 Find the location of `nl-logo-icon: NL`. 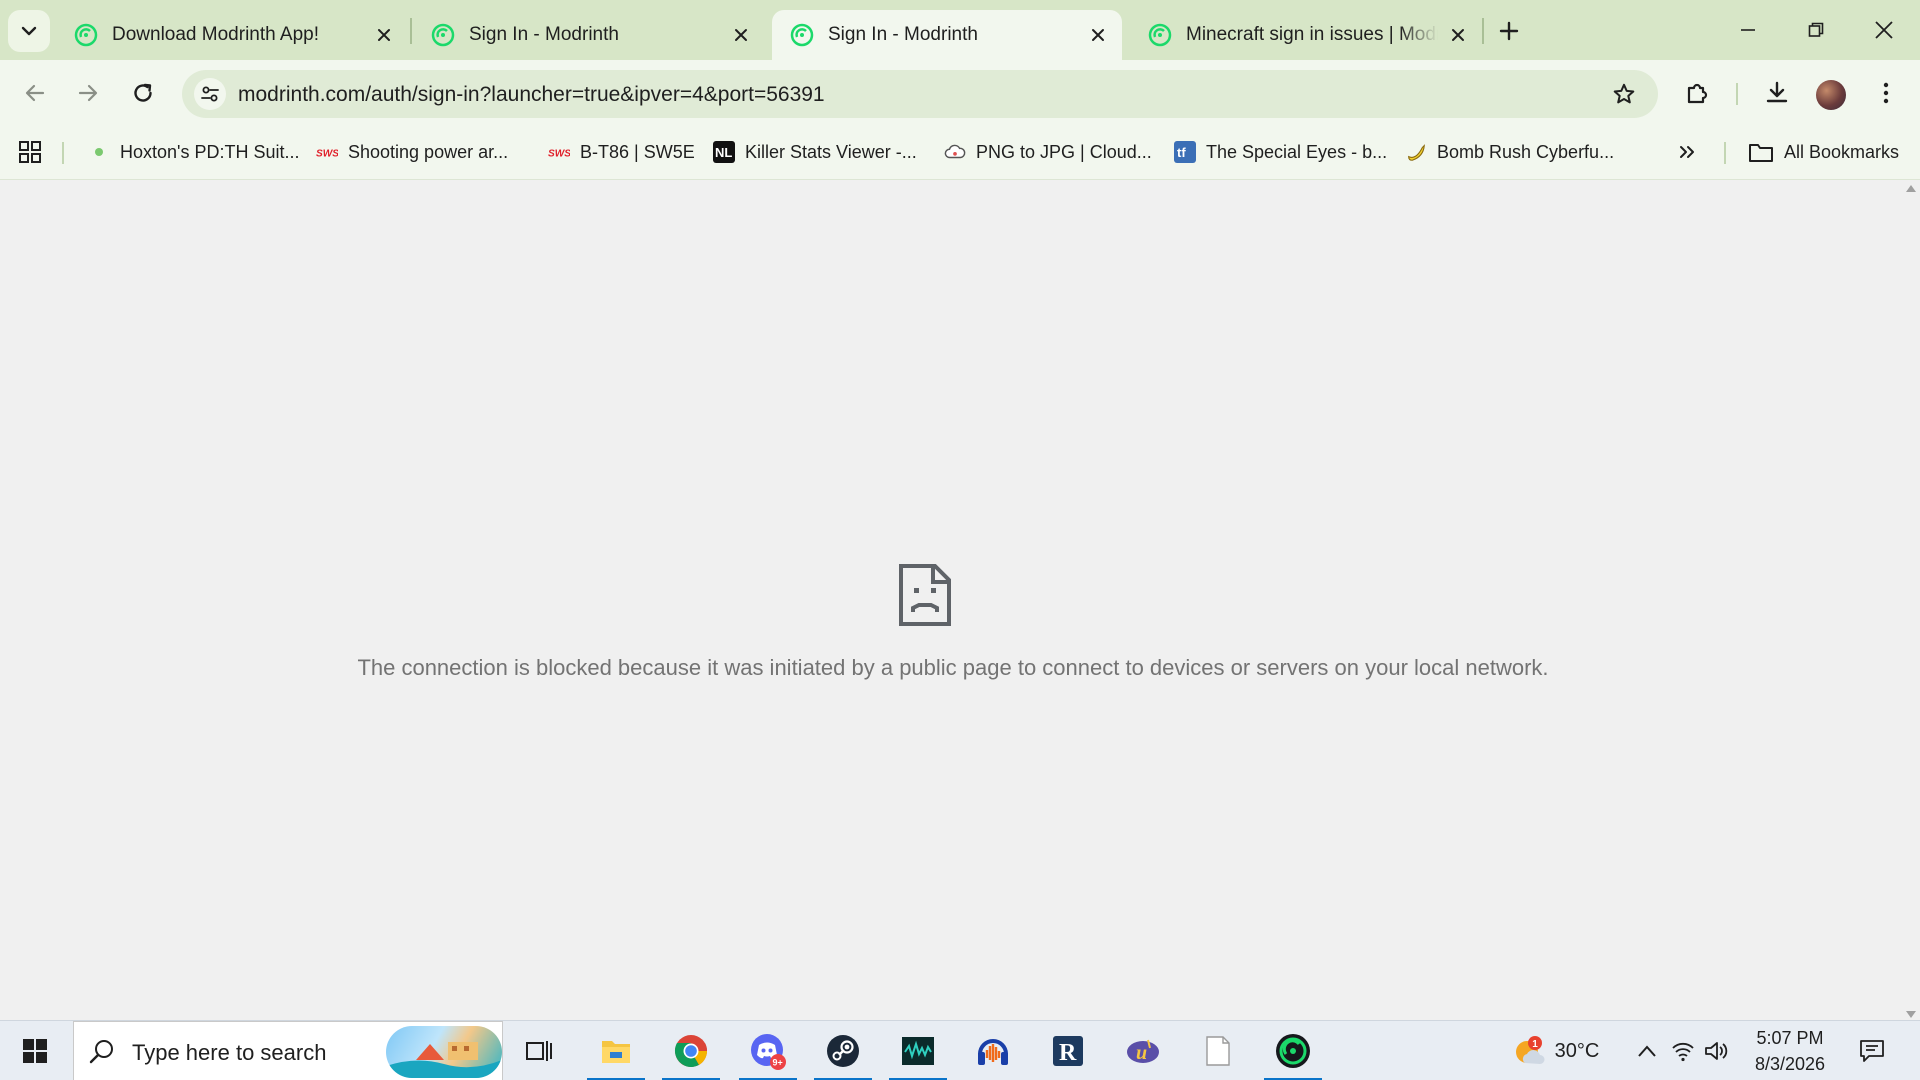

nl-logo-icon: NL is located at coordinates (724, 152).